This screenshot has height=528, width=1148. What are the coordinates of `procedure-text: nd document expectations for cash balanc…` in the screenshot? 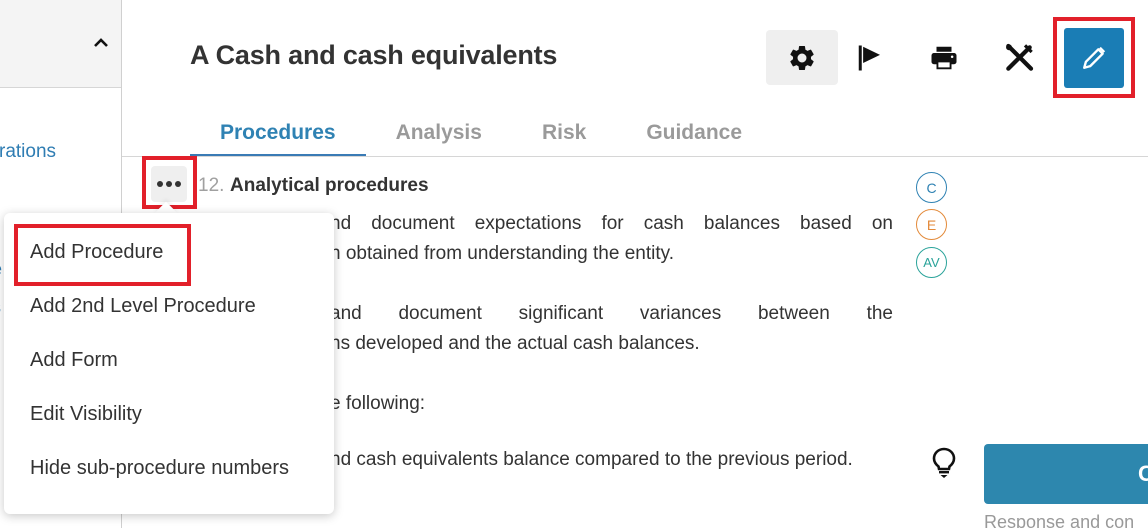 It's located at (611, 223).